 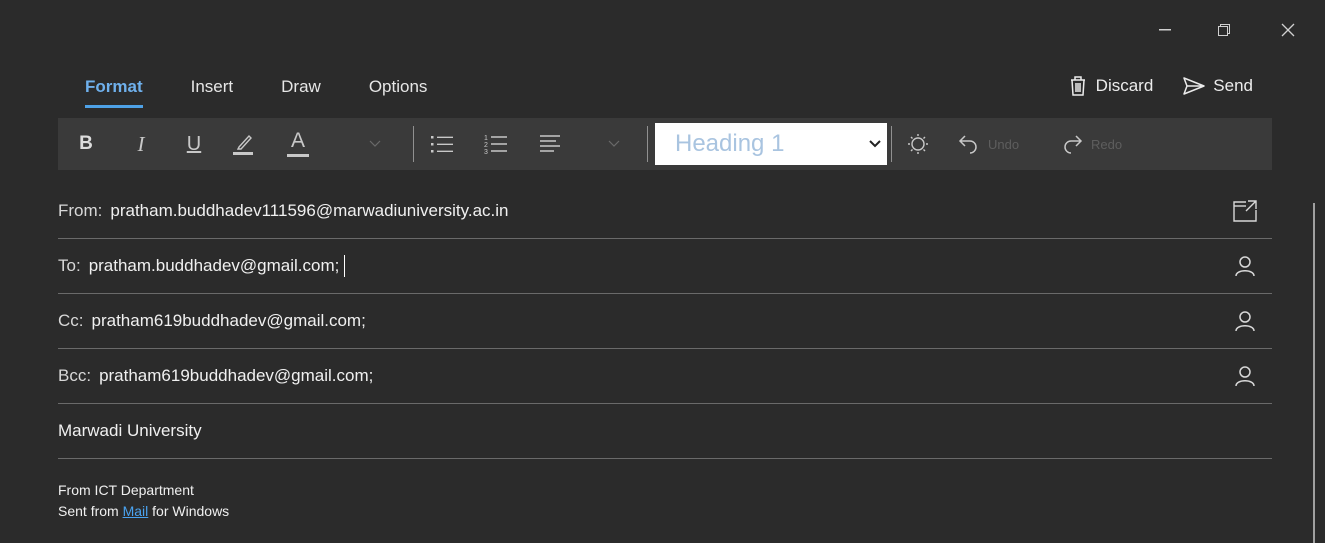 What do you see at coordinates (1004, 144) in the screenshot?
I see `undo-label: Undo` at bounding box center [1004, 144].